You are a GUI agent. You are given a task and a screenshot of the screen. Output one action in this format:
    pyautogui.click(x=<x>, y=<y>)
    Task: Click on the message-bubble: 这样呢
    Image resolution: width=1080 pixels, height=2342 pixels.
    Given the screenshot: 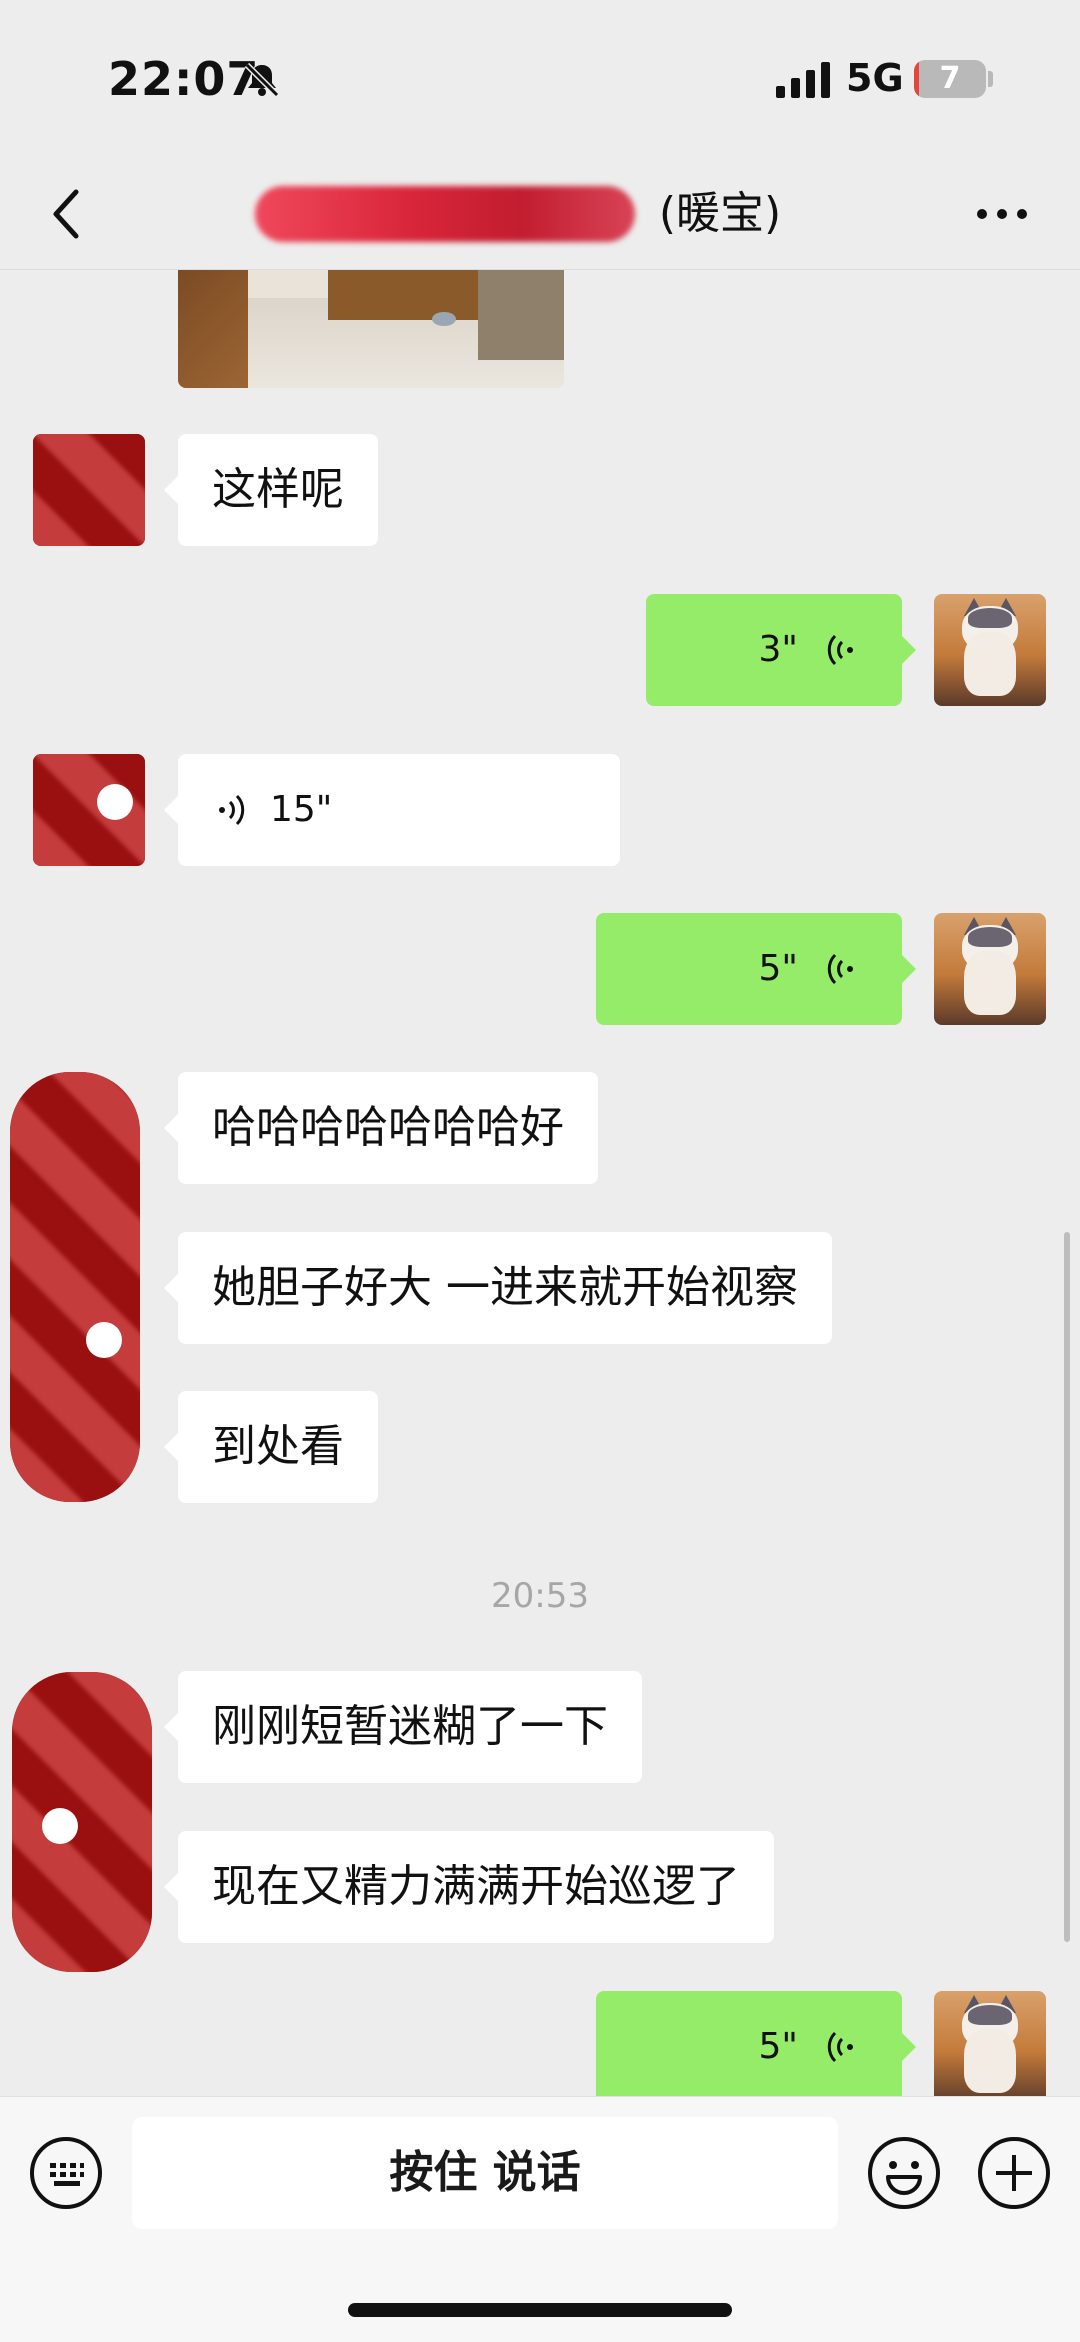 What is the action you would take?
    pyautogui.click(x=271, y=490)
    